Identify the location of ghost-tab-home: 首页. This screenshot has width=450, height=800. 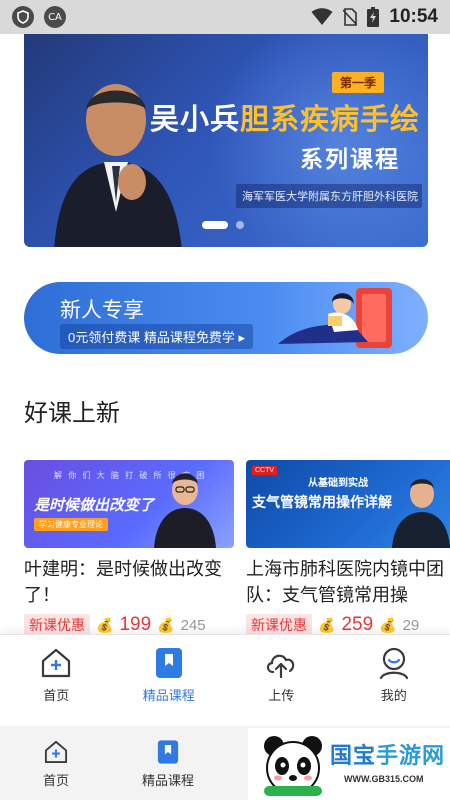
(56, 763).